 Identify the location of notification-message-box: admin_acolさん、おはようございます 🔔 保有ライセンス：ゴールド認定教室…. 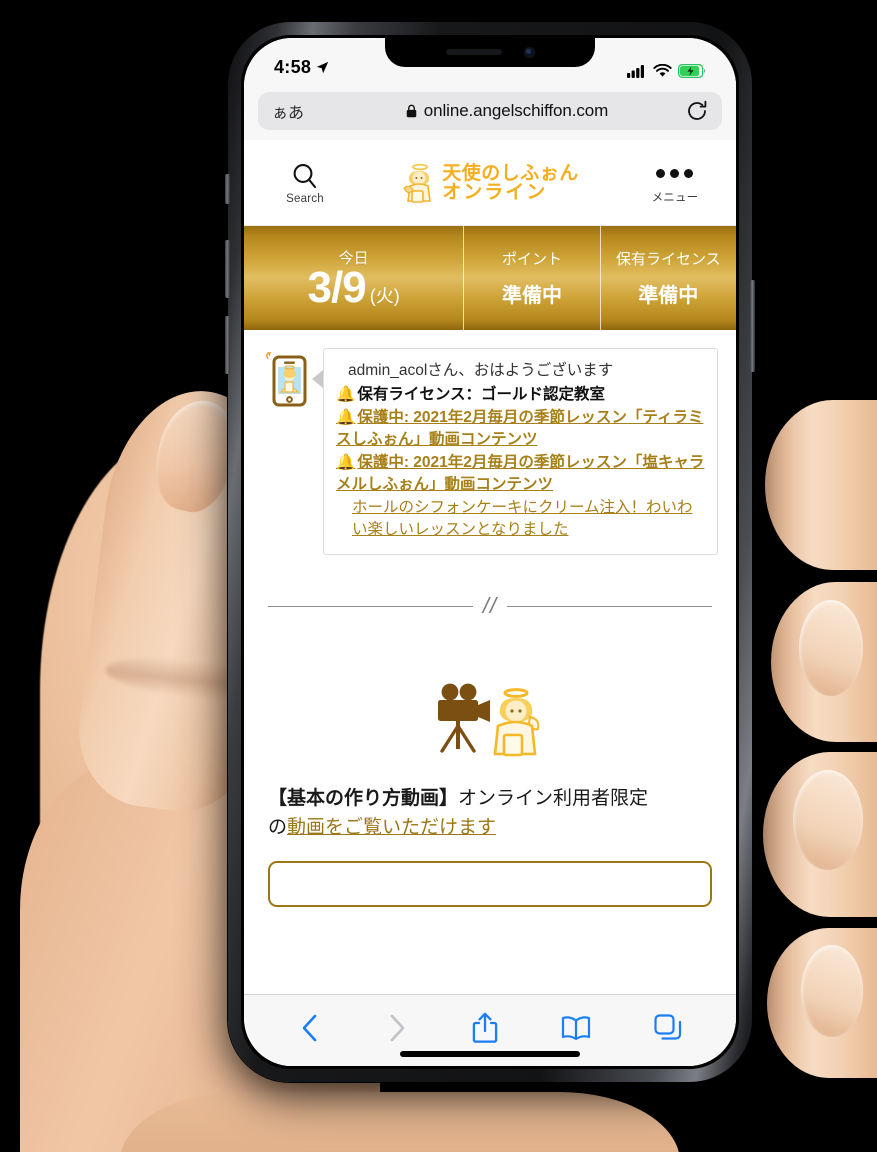
(520, 452).